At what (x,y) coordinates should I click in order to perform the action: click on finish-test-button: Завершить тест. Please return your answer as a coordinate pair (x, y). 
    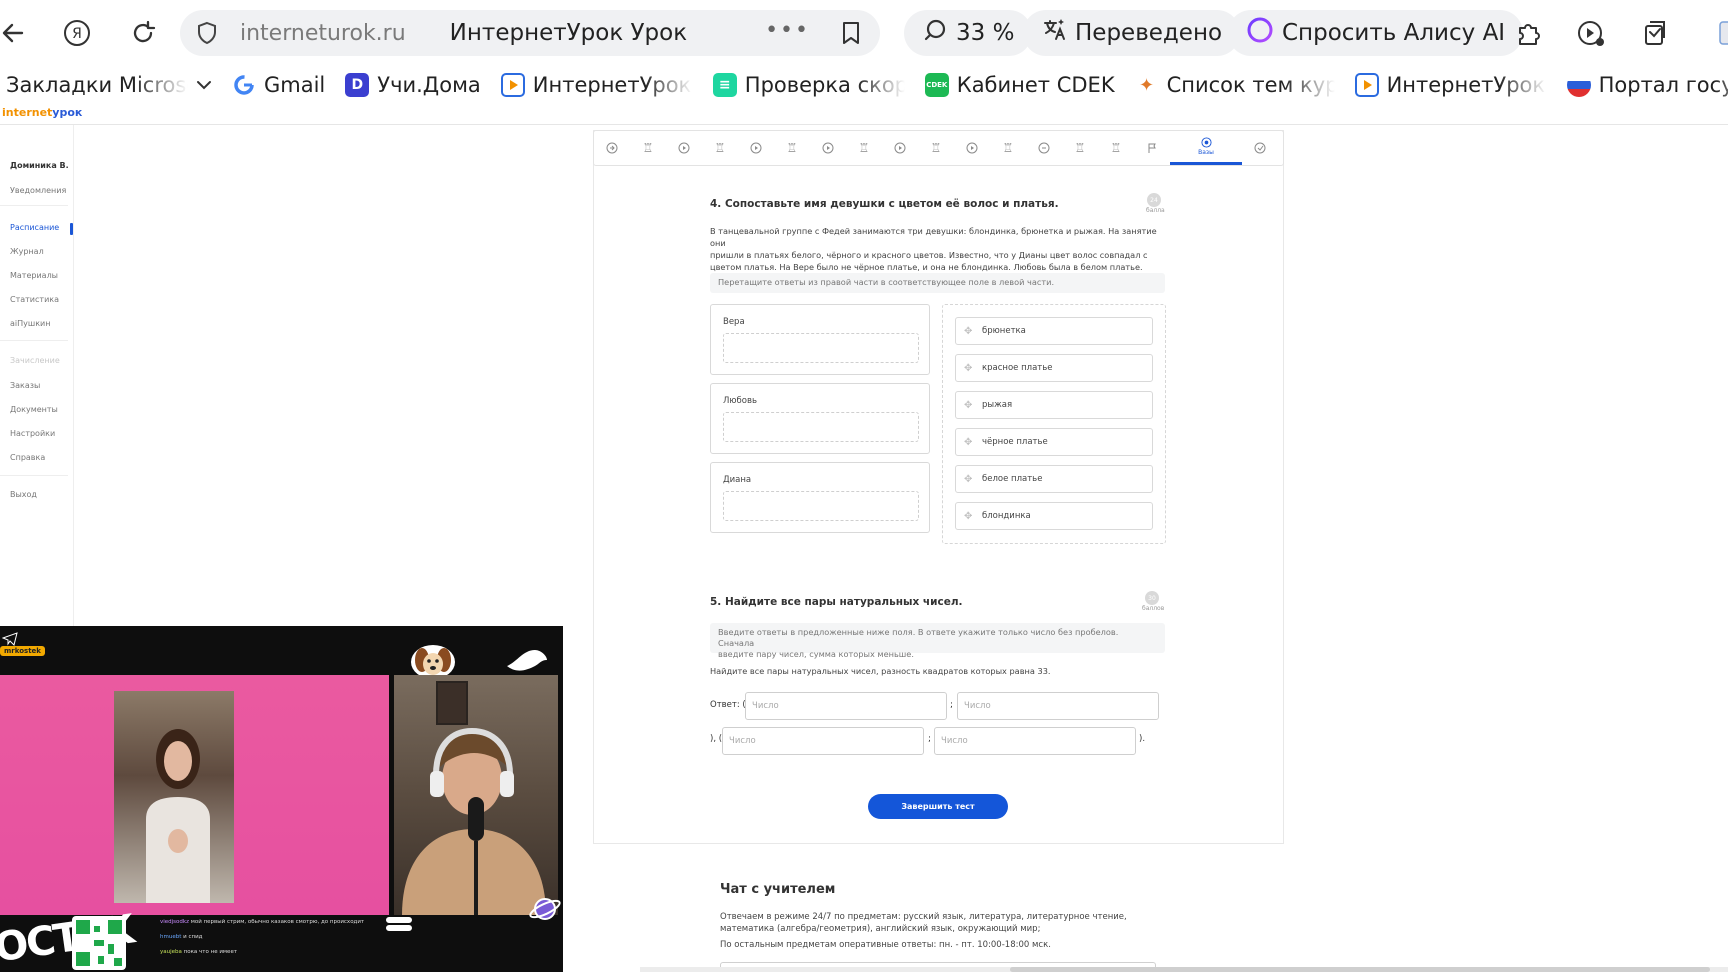
    Looking at the image, I should click on (938, 806).